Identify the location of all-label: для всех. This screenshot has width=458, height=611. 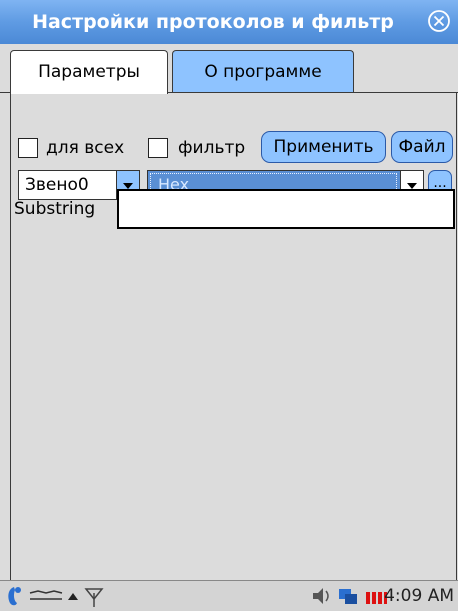
(85, 148).